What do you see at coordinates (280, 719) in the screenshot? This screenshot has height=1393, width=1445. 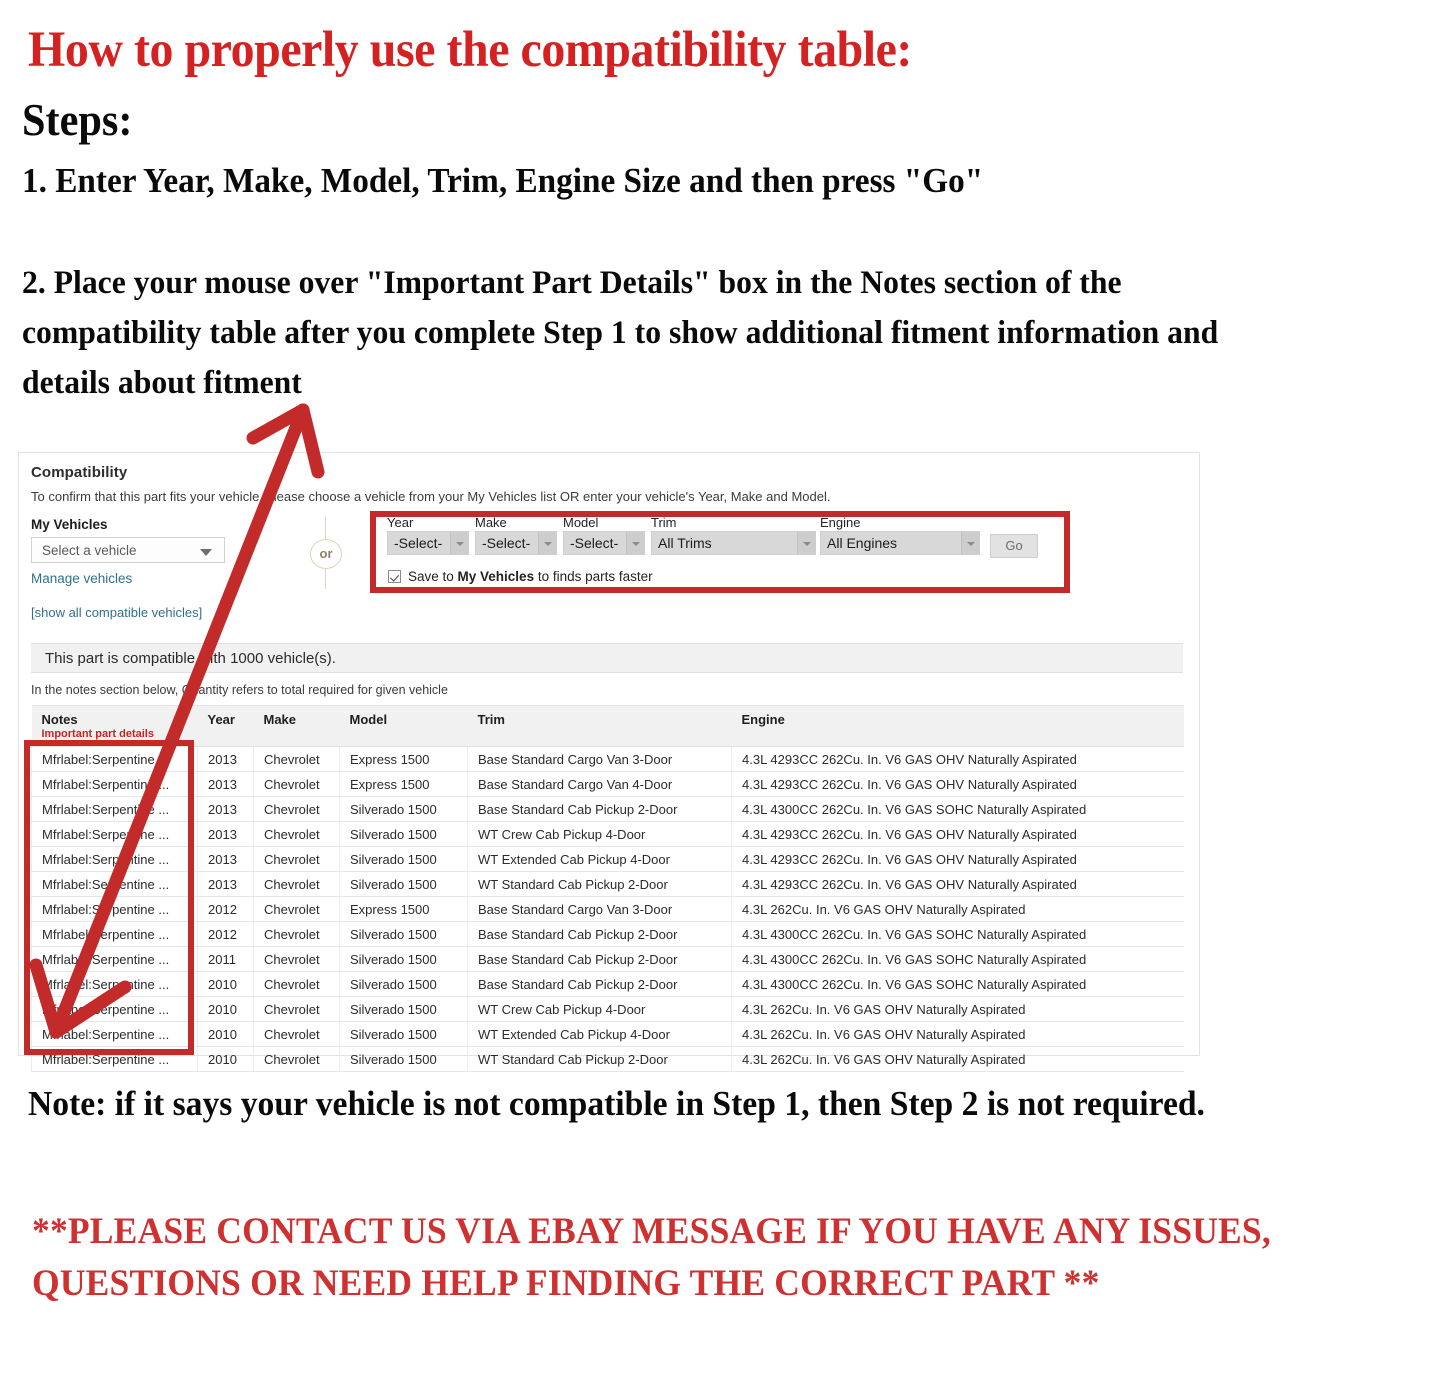 I see `make-header-label: Make` at bounding box center [280, 719].